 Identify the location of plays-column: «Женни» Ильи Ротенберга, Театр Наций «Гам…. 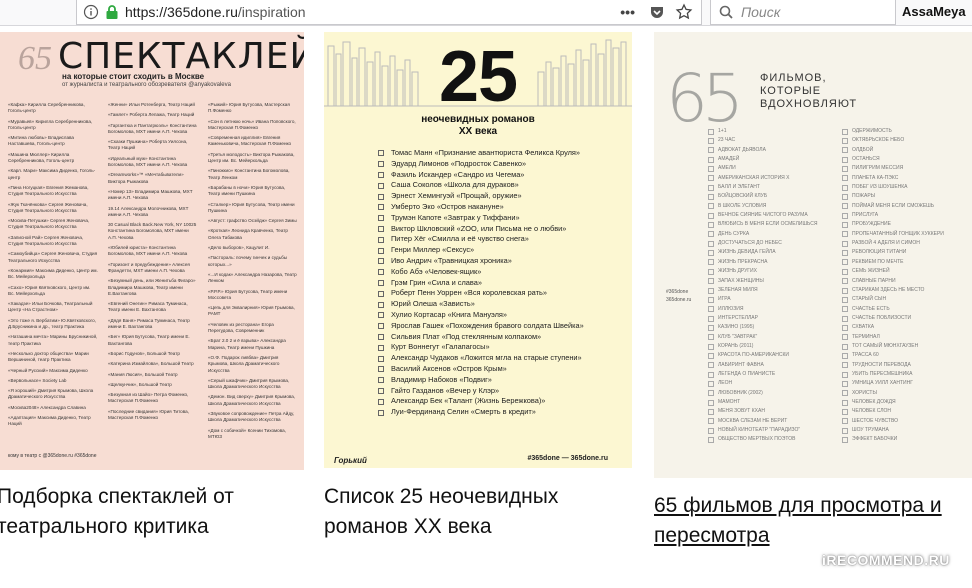
(153, 273).